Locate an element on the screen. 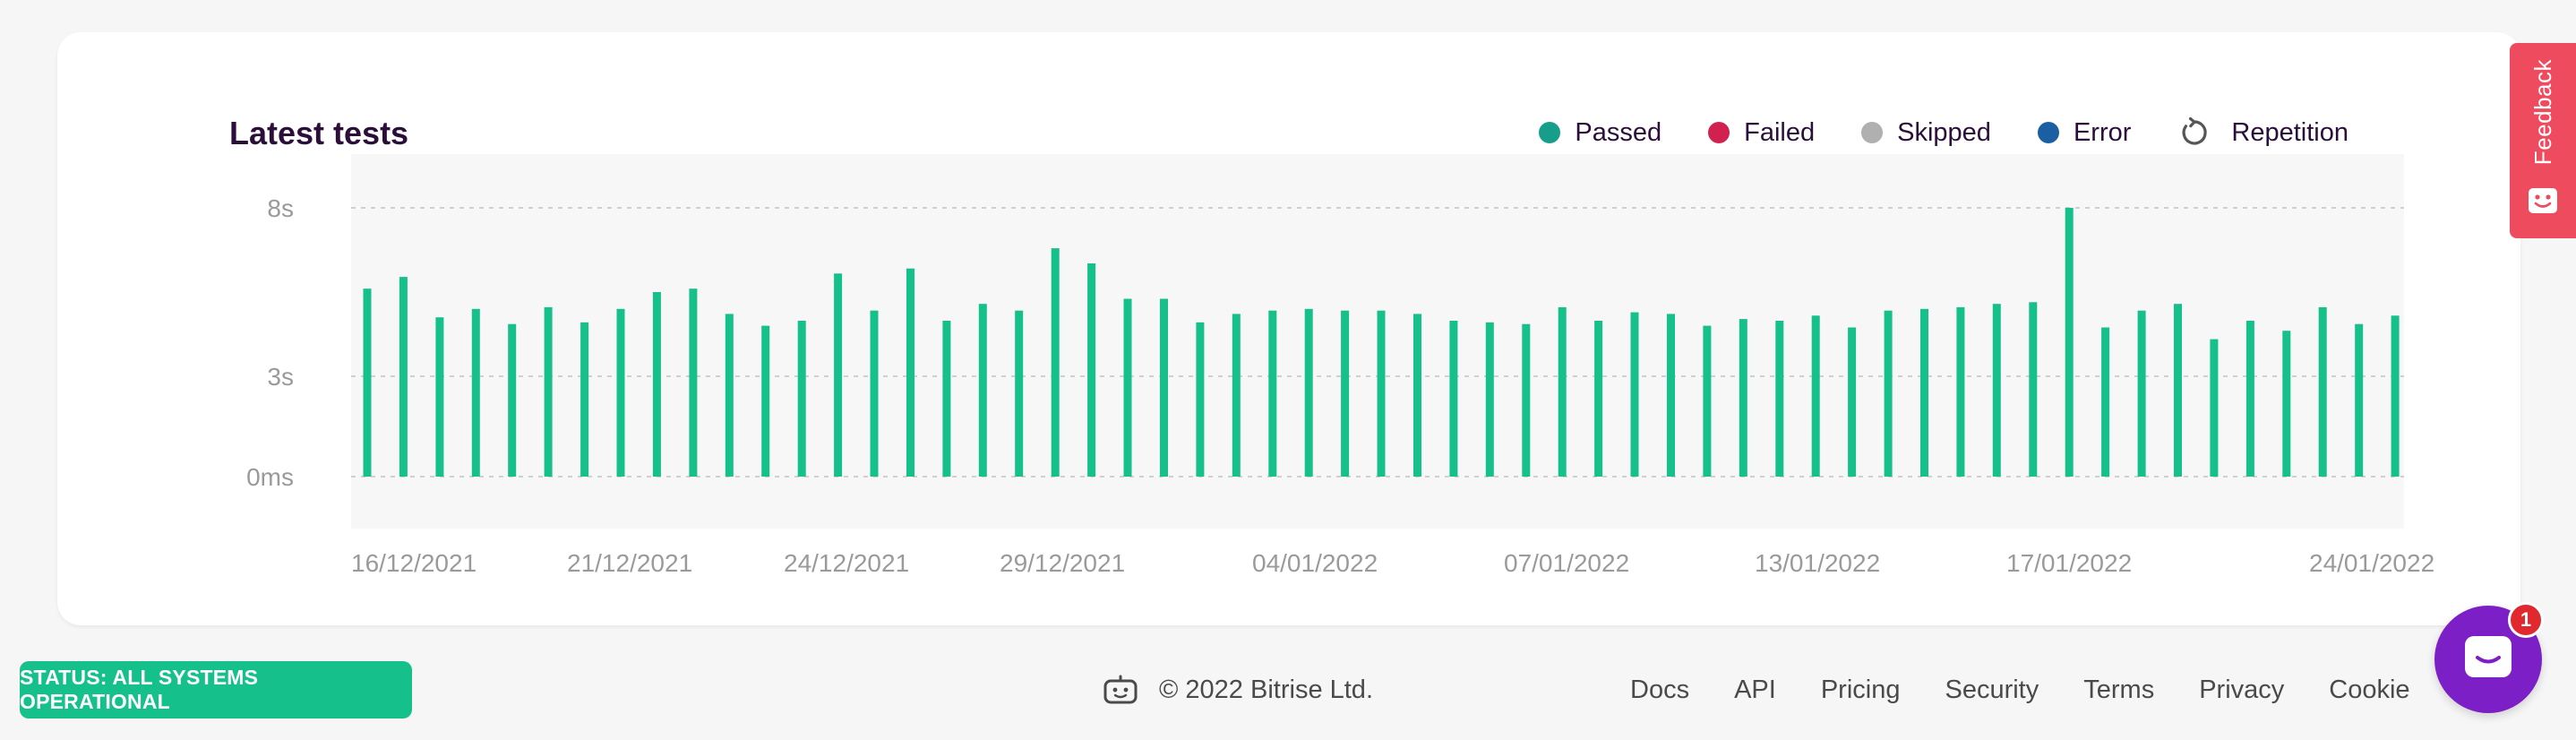  y-tick-label: 0ms is located at coordinates (270, 477).